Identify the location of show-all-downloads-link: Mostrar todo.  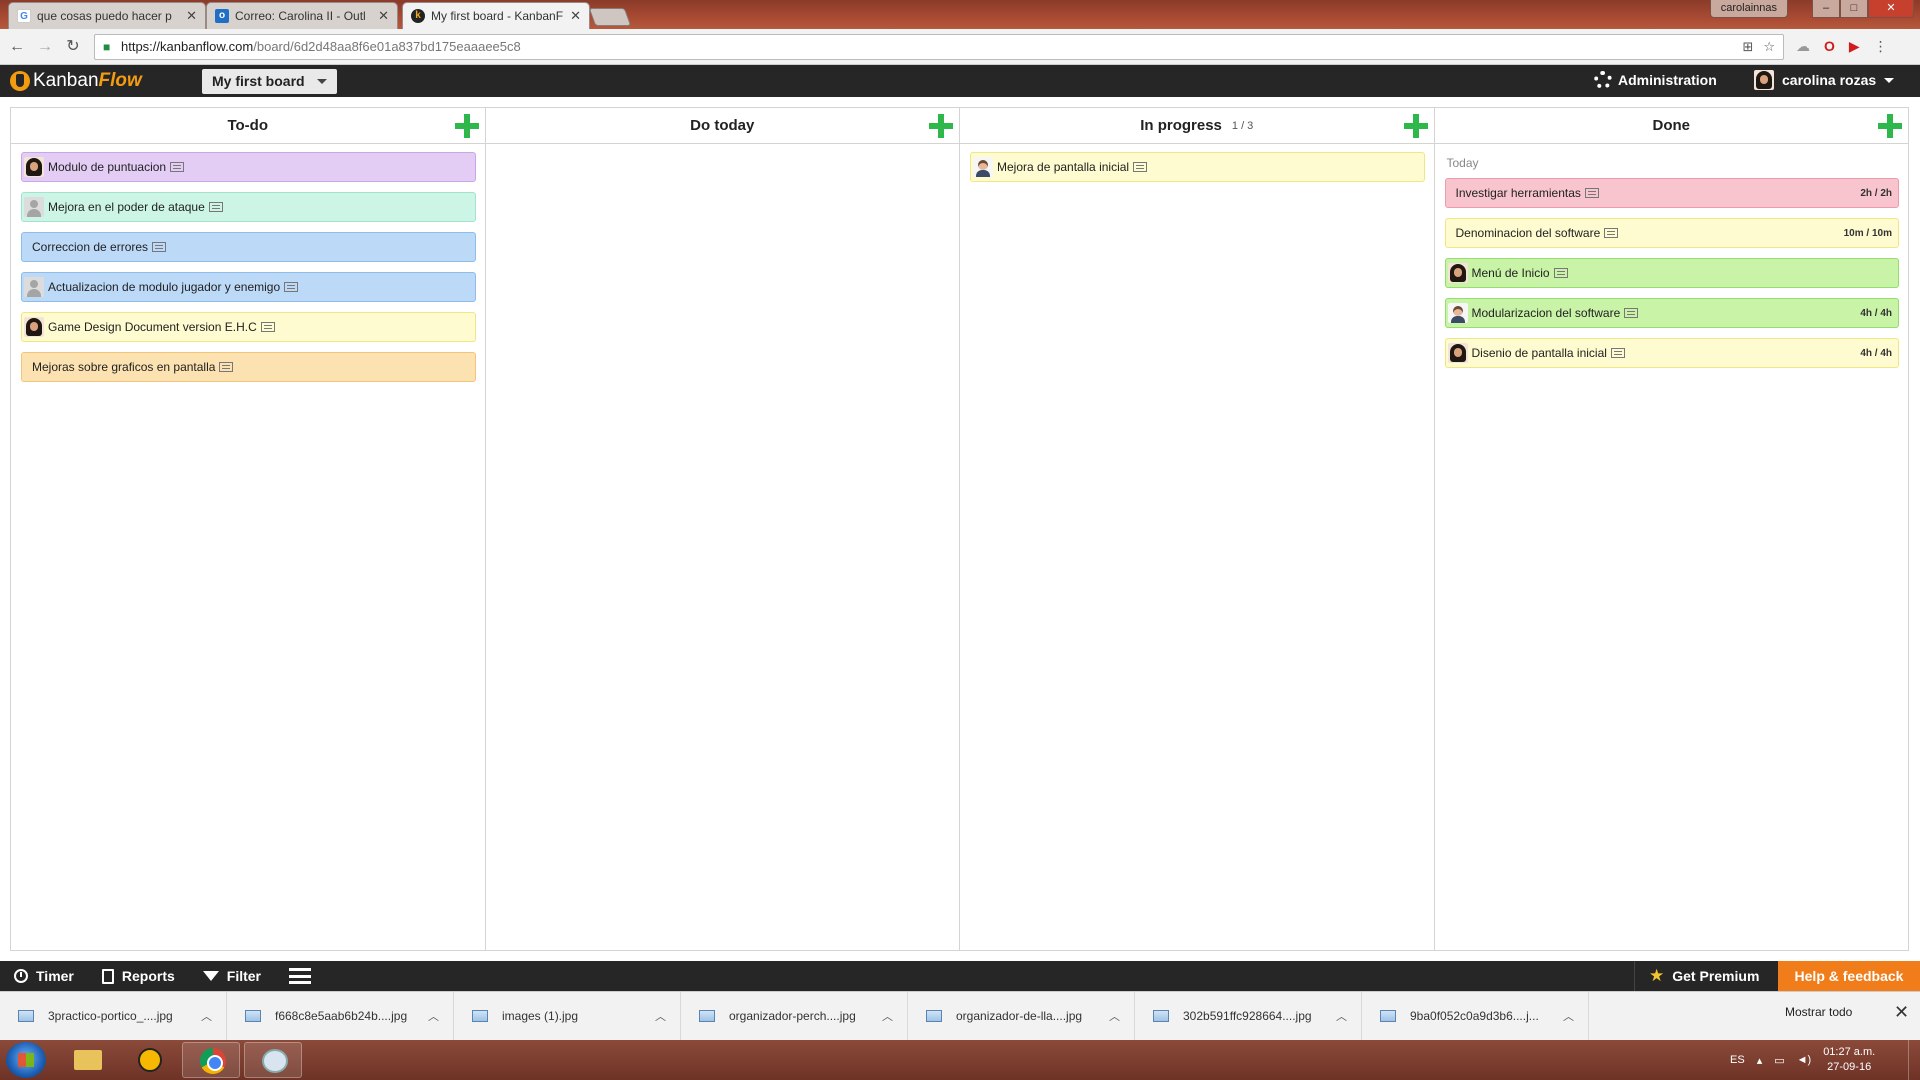
(1818, 1012).